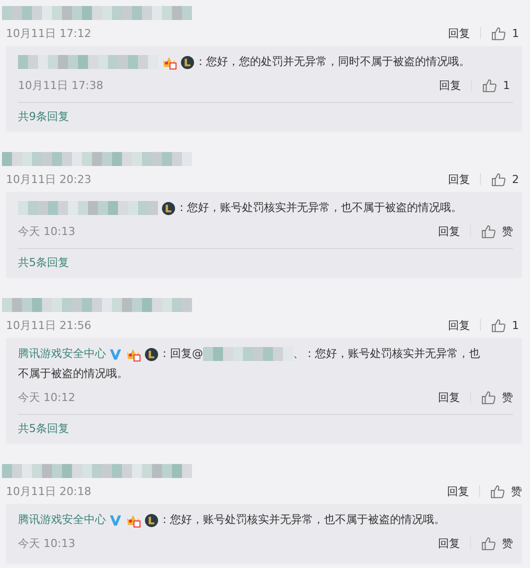 Image resolution: width=530 pixels, height=568 pixels. Describe the element at coordinates (47, 397) in the screenshot. I see `reply-time: 今天 10:12` at that location.